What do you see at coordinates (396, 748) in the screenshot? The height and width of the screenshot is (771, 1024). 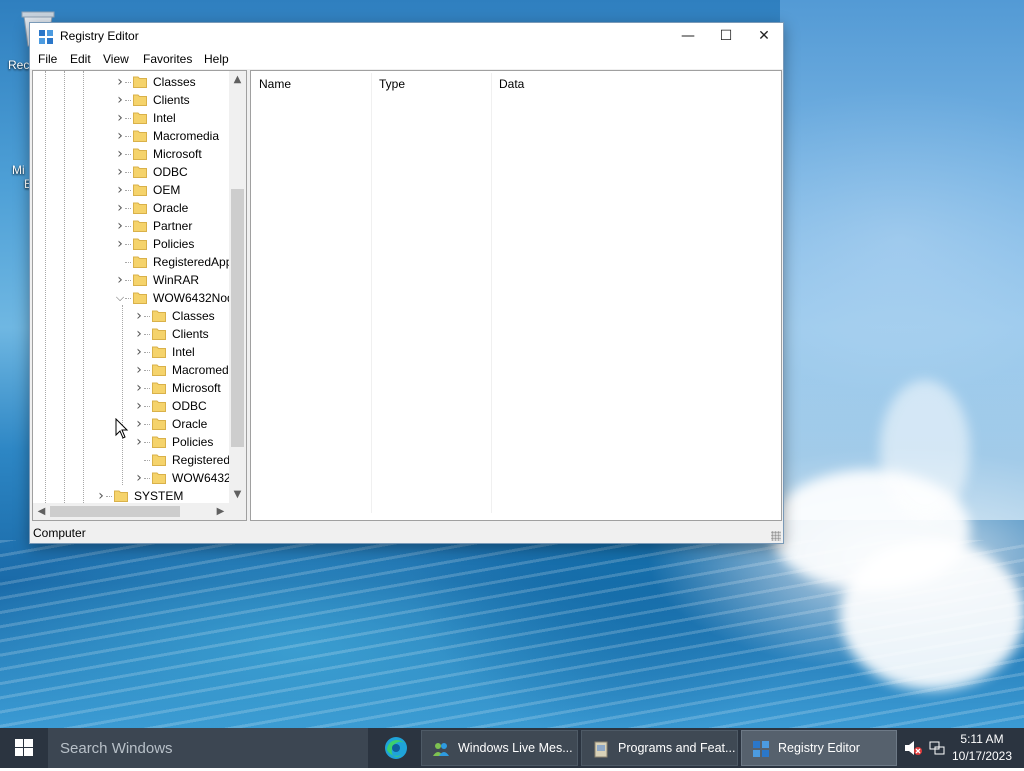 I see `edge-taskbar-button` at bounding box center [396, 748].